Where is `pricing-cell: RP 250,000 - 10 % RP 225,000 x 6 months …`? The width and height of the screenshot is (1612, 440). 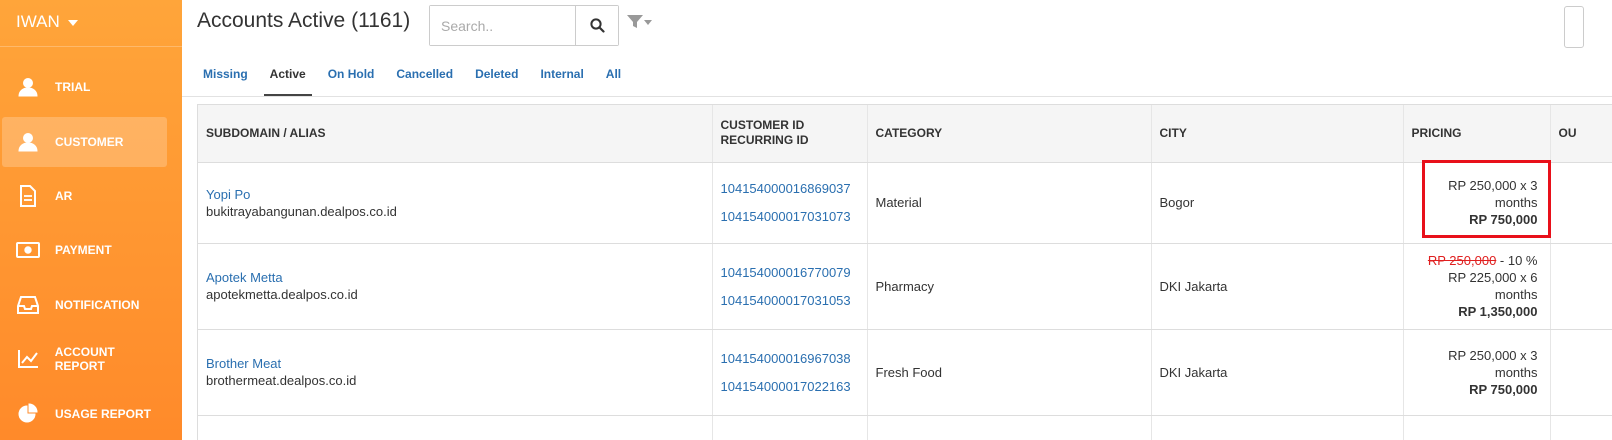 pricing-cell: RP 250,000 - 10 % RP 225,000 x 6 months … is located at coordinates (1477, 286).